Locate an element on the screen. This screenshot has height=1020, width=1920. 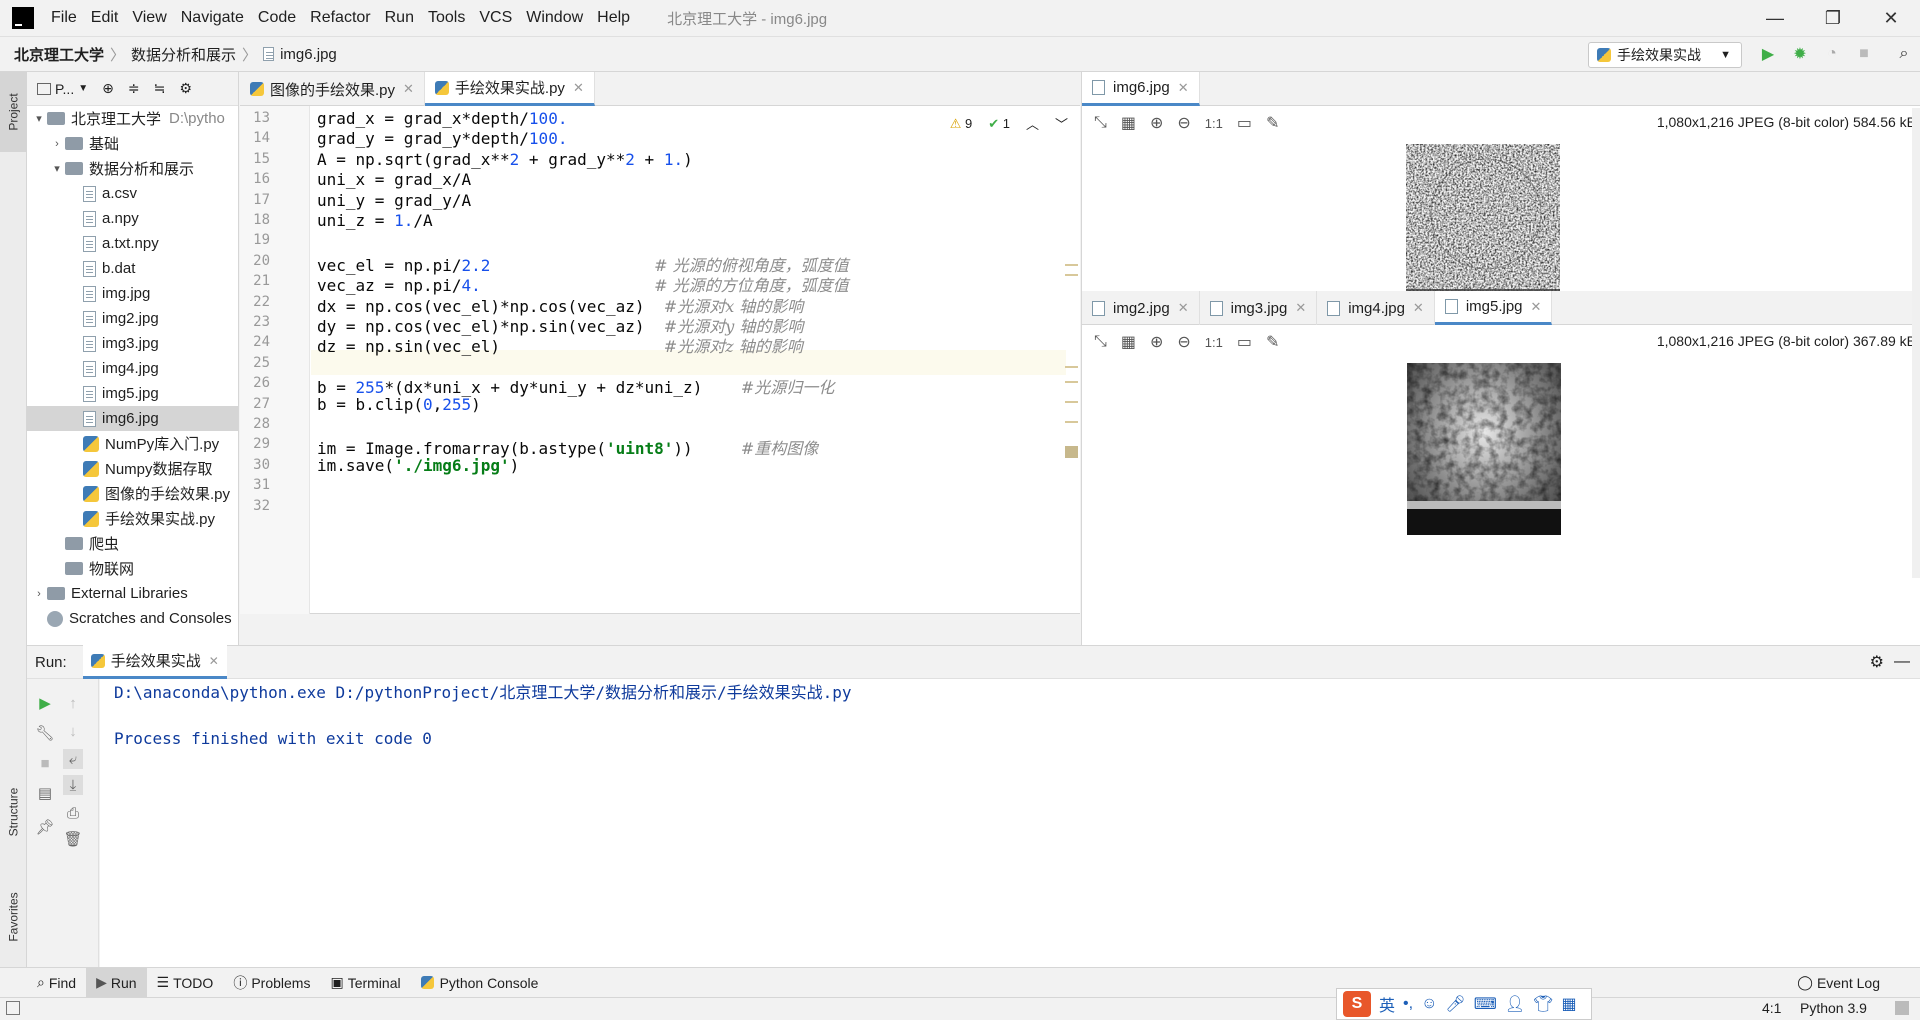
favorites-tool-tab: Favorites is located at coordinates (13, 917).